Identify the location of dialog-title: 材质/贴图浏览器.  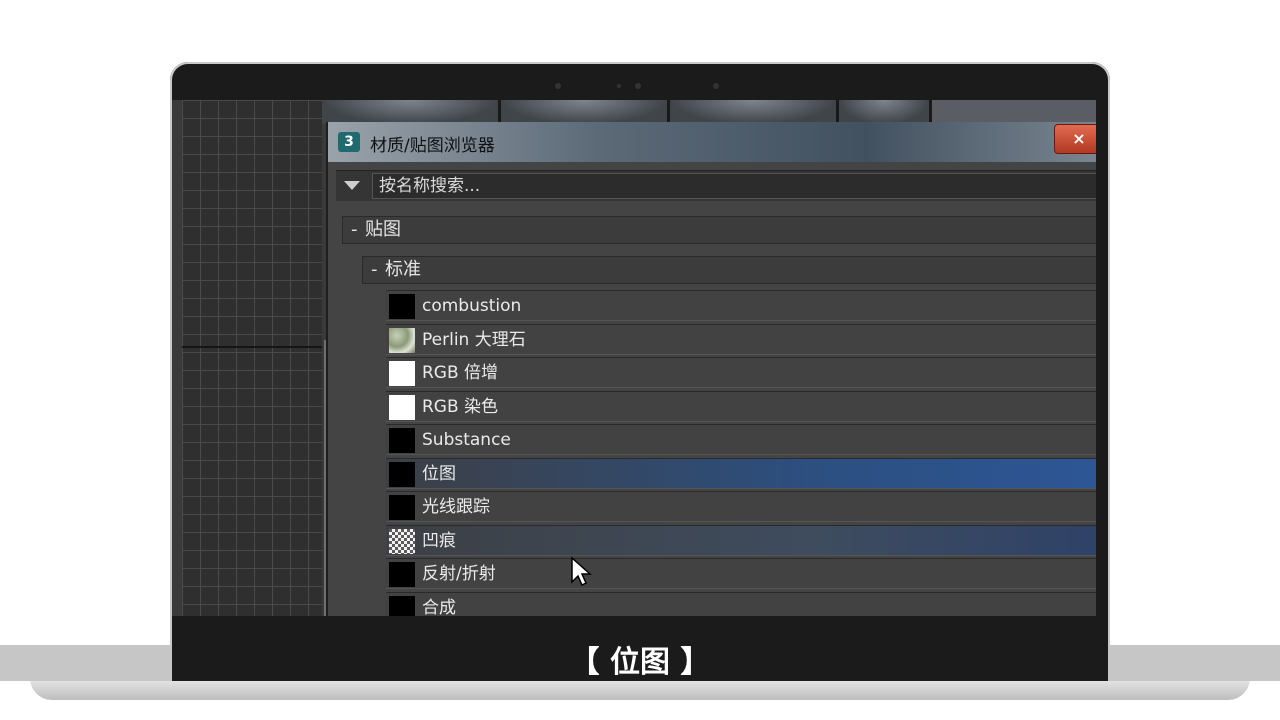
(432, 146).